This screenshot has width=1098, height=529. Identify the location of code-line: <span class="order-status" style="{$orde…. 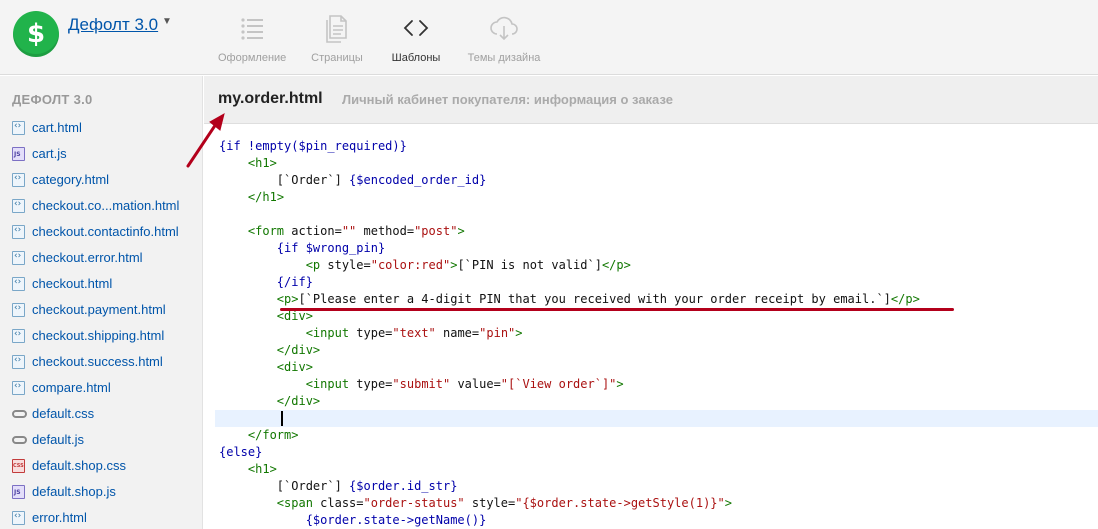
(658, 503).